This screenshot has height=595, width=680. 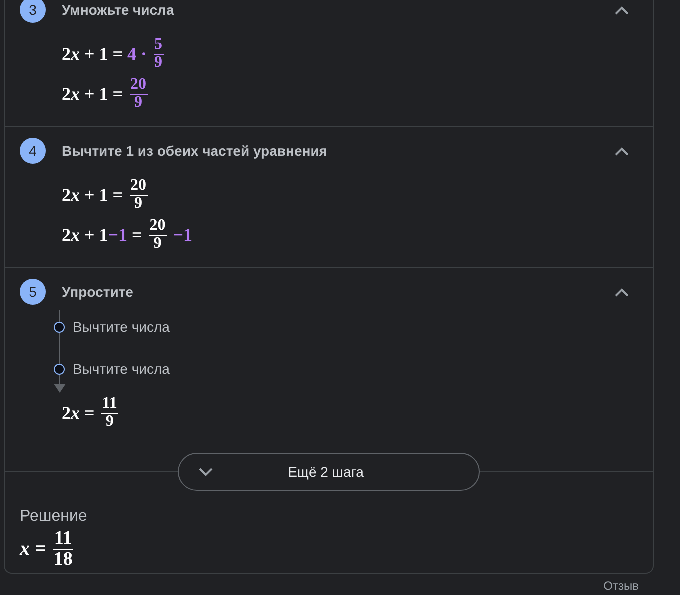 What do you see at coordinates (119, 10) in the screenshot?
I see `step-title: Умножьте числа` at bounding box center [119, 10].